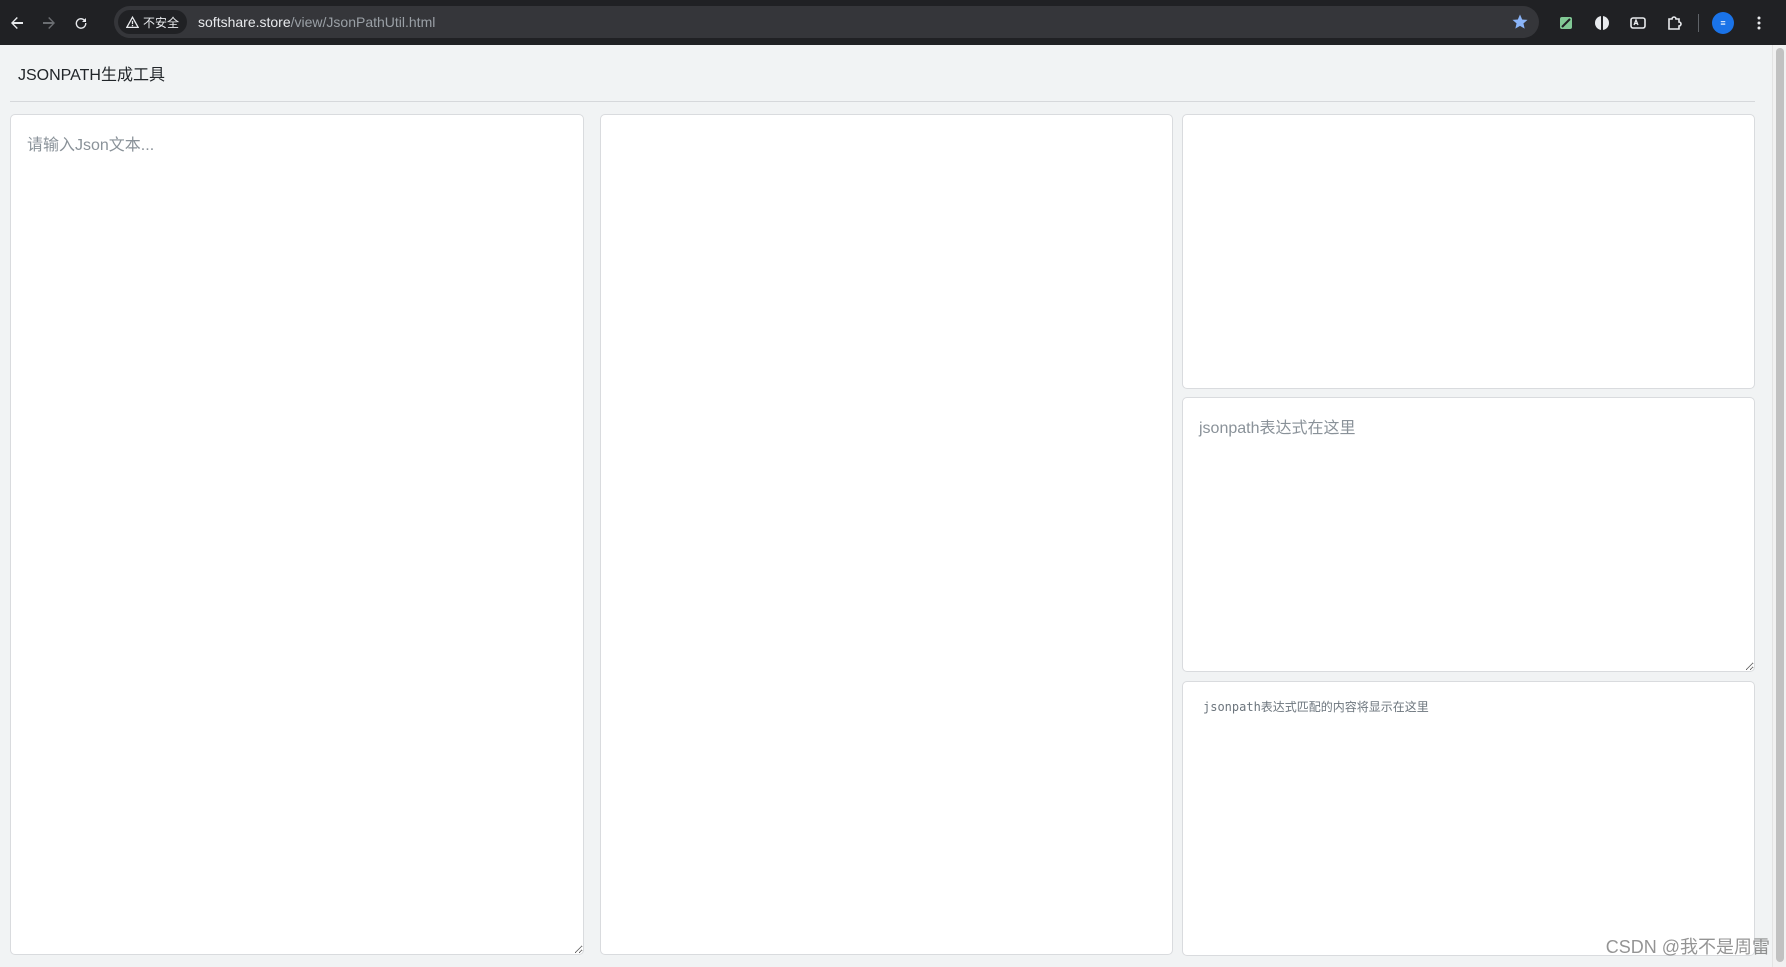 The image size is (1786, 967). I want to click on more-icon, so click(1759, 22).